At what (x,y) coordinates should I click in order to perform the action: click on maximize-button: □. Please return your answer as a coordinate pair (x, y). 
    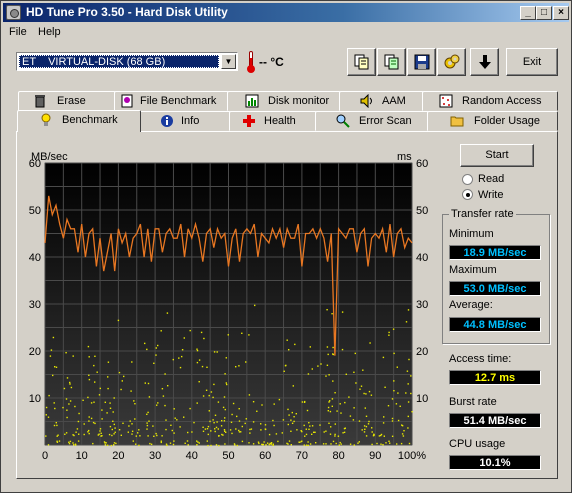
    Looking at the image, I should click on (544, 13).